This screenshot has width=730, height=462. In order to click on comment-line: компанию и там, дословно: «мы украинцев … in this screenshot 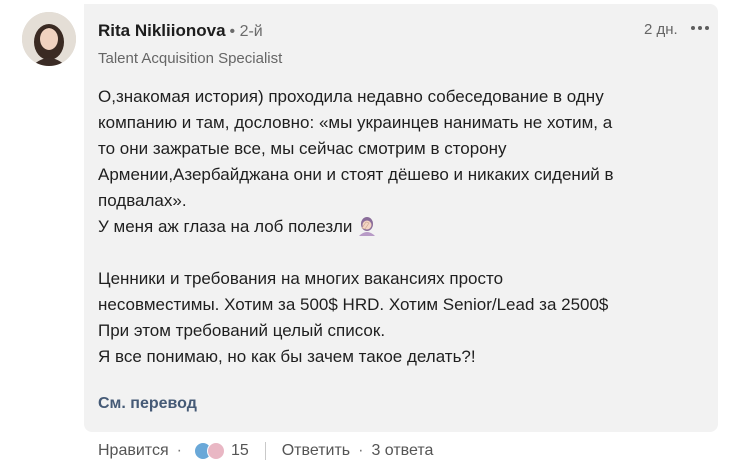, I will do `click(355, 122)`.